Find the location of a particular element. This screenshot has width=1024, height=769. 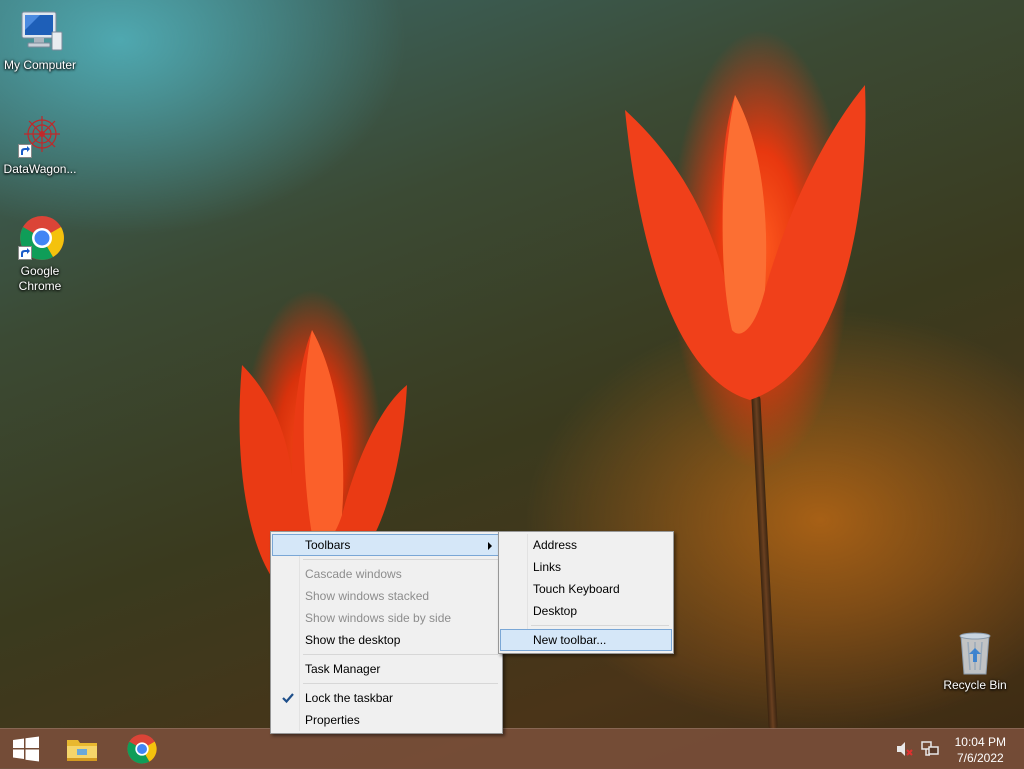

menu-item-lock-the-taskbar: Lock the taskbar is located at coordinates (386, 698).